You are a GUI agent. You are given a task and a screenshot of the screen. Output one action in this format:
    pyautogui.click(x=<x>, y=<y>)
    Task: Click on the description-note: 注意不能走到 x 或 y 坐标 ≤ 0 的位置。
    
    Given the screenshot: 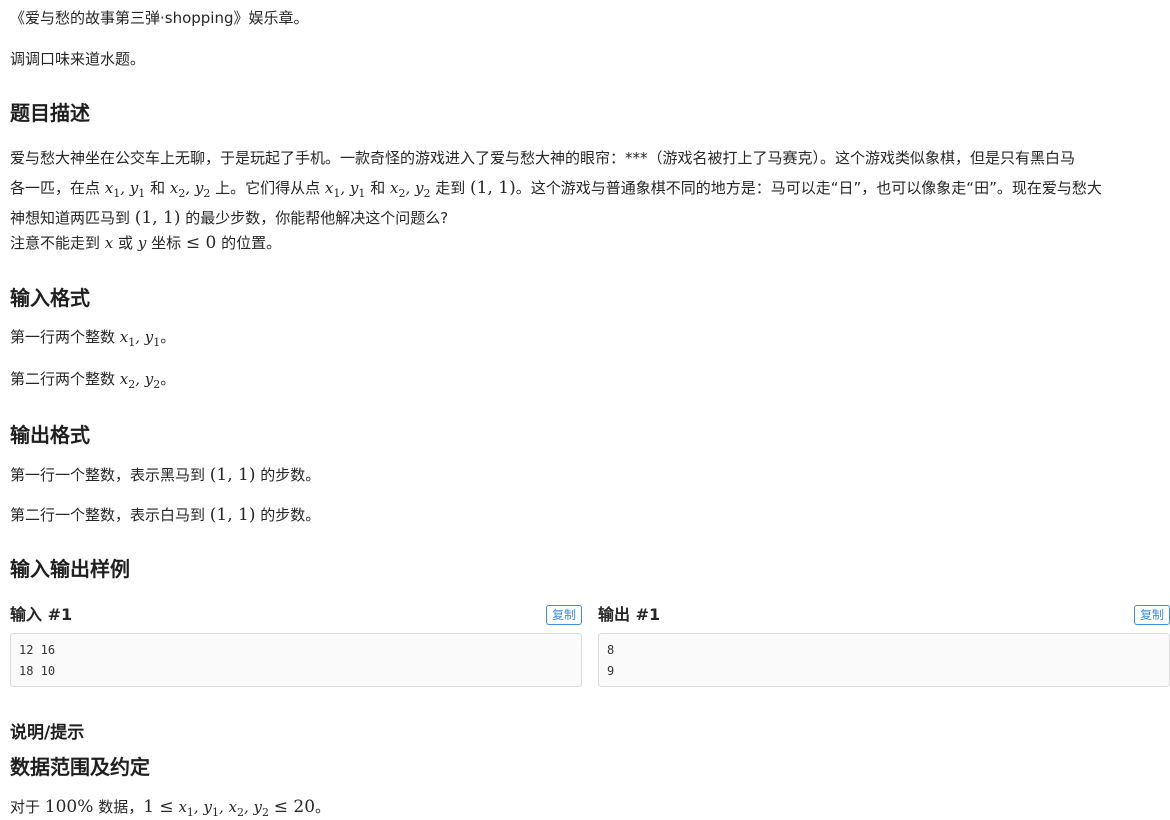 What is the action you would take?
    pyautogui.click(x=146, y=243)
    